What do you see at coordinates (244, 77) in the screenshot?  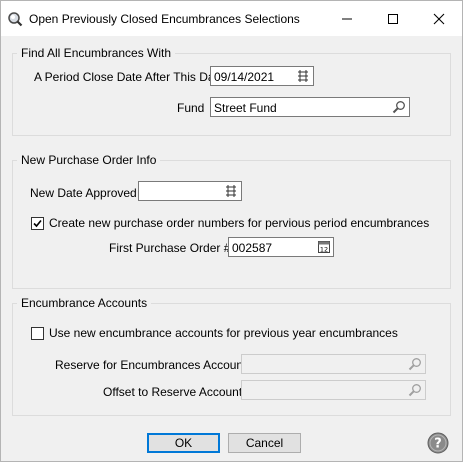 I see `period-close-date-value: 09/14/2021` at bounding box center [244, 77].